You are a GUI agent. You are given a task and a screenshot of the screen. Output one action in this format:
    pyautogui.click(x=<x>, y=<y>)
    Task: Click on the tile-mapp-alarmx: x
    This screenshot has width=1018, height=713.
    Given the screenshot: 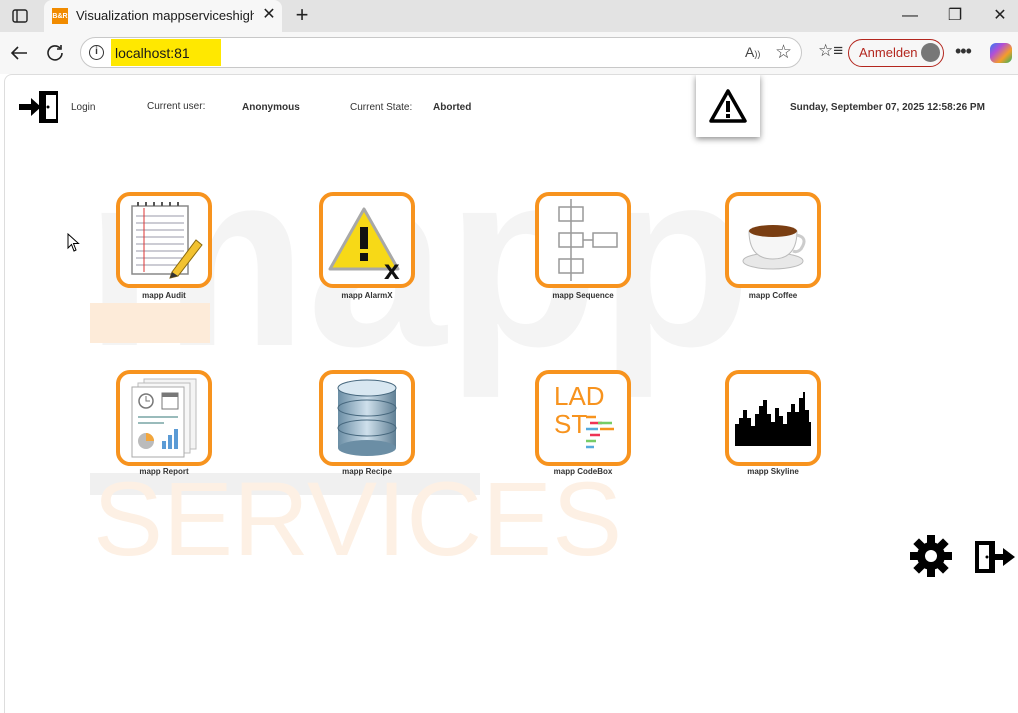 What is the action you would take?
    pyautogui.click(x=367, y=240)
    